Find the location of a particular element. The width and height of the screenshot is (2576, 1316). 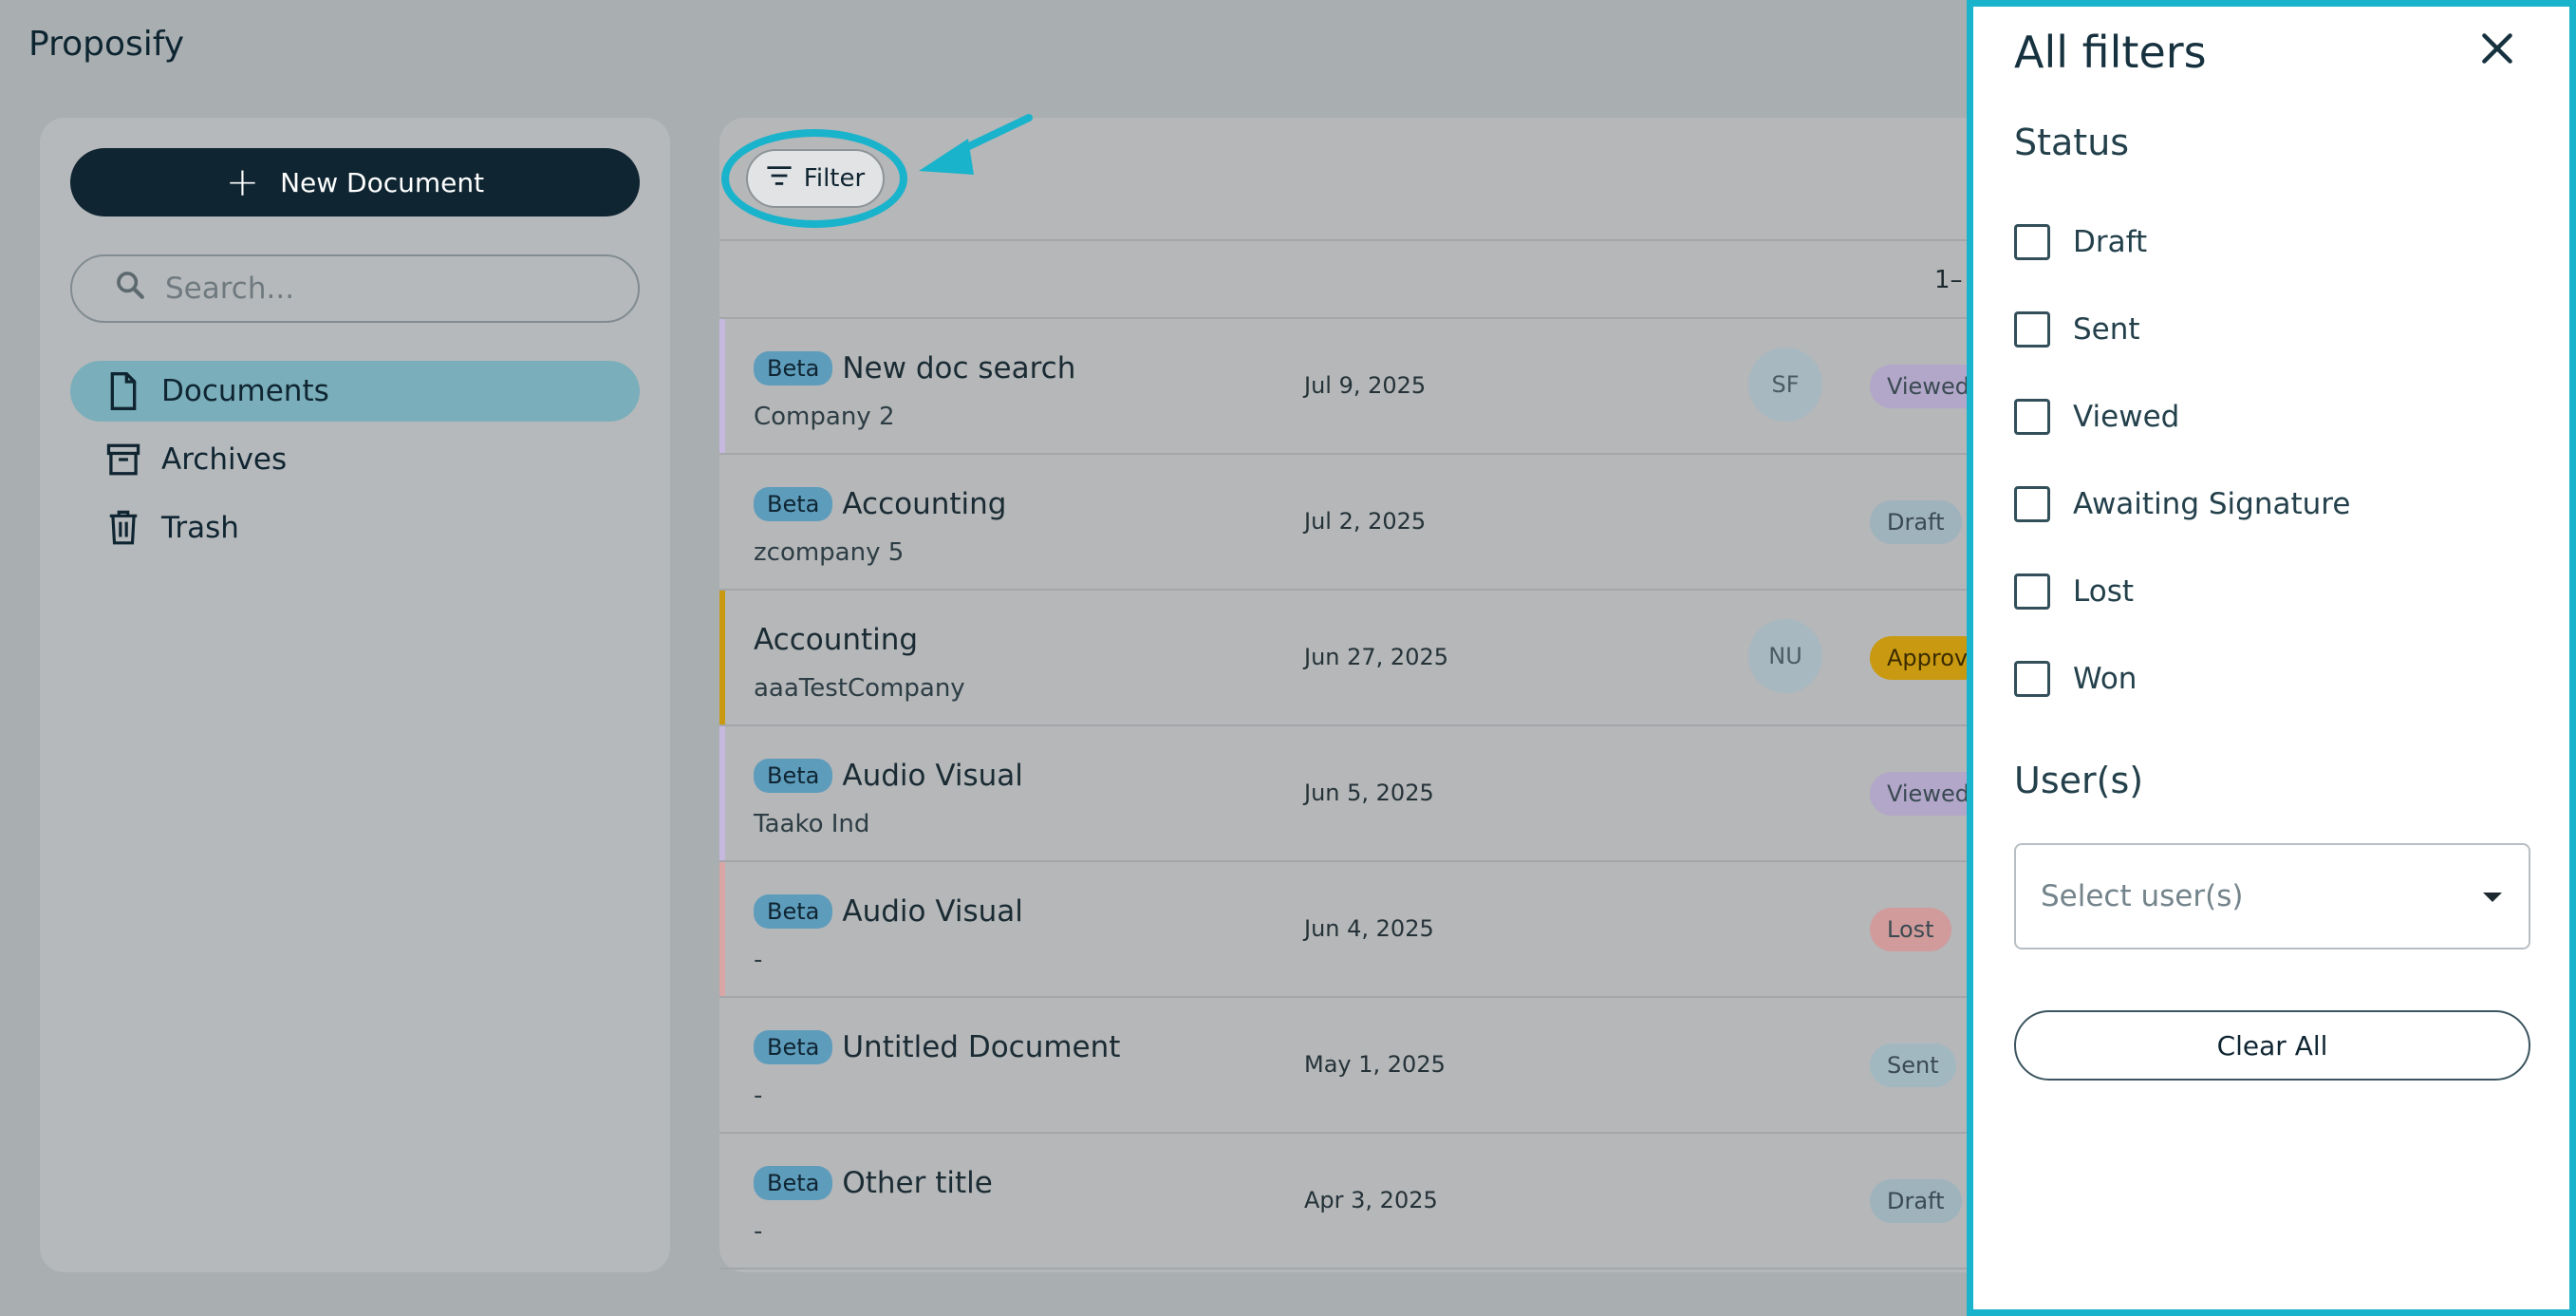

table-row: Beta Audio Visual - Jun 4, 2025 Lost is located at coordinates (1345, 930).